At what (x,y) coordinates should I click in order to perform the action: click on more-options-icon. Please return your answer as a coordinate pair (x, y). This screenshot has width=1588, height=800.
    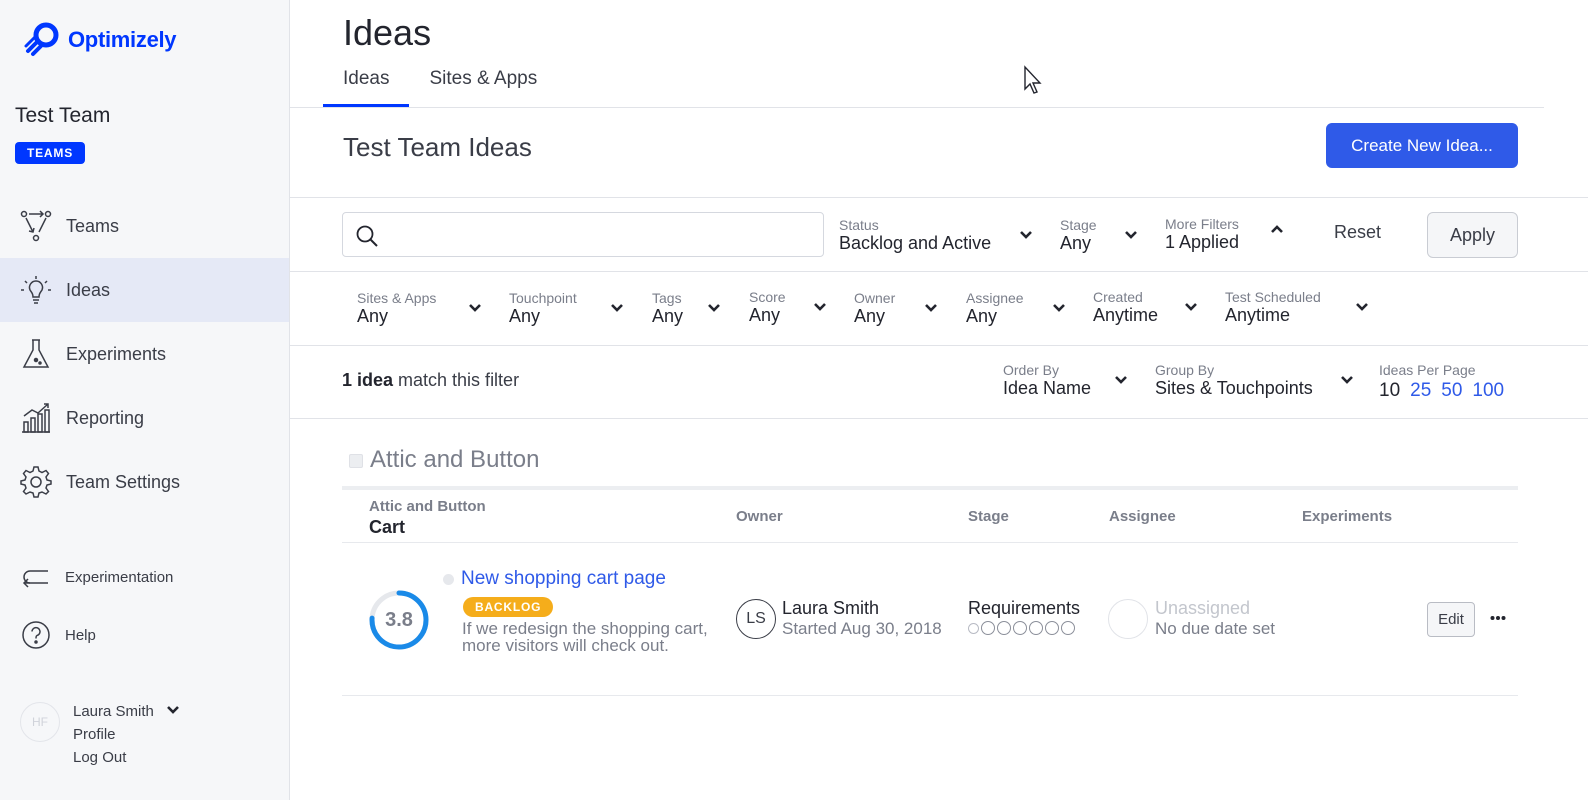
    Looking at the image, I should click on (1498, 618).